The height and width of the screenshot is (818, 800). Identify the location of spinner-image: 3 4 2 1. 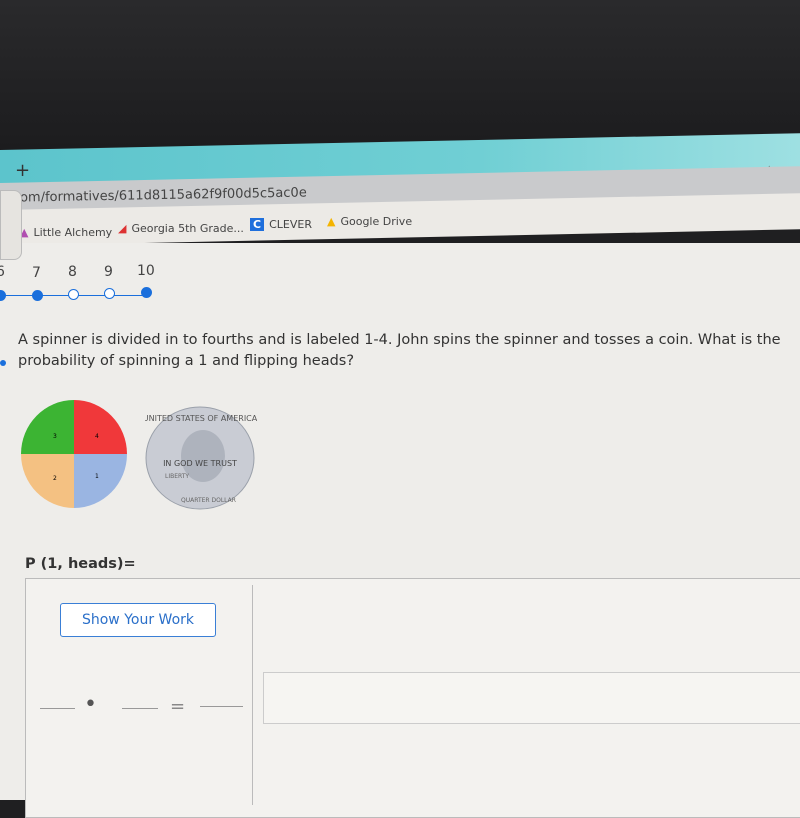
(74, 454).